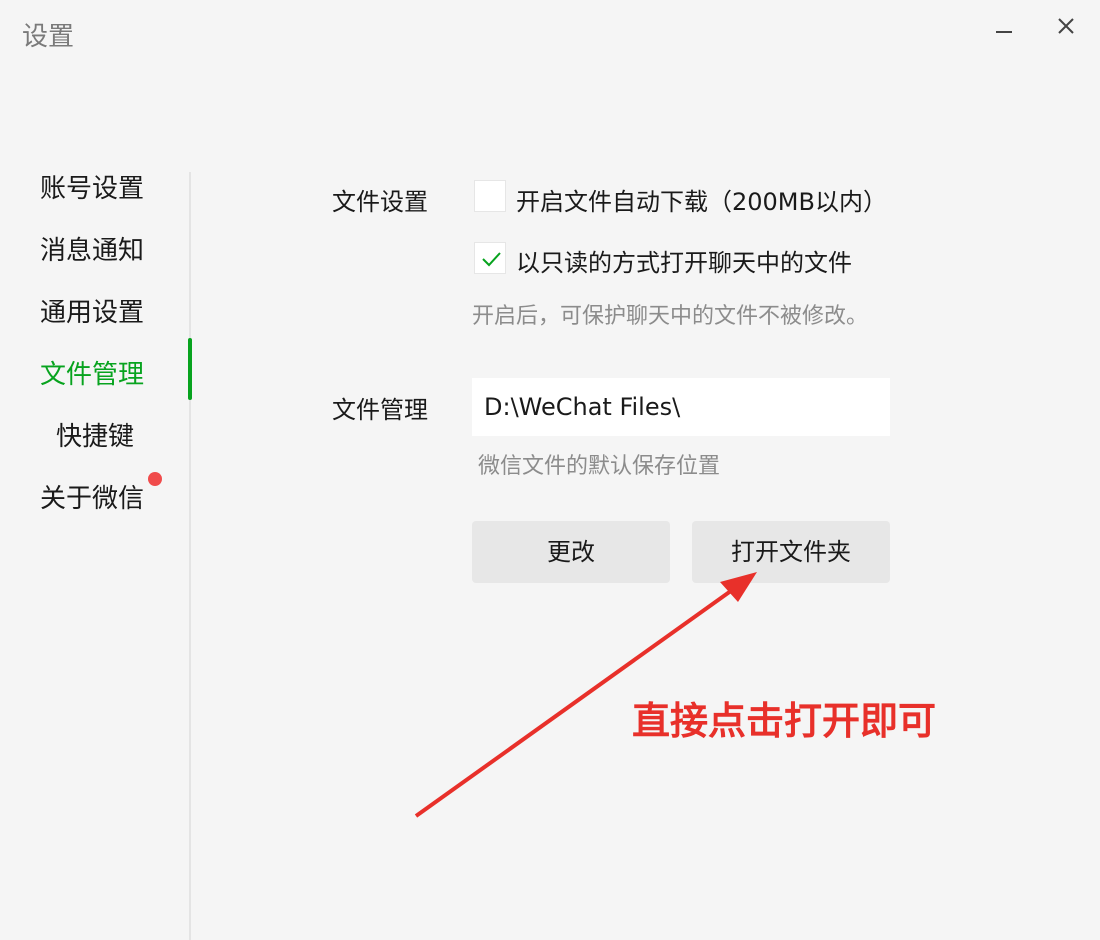 Image resolution: width=1100 pixels, height=940 pixels. What do you see at coordinates (670, 316) in the screenshot?
I see `read-only-hint: 开启后，可保护聊天中的文件不被修改。` at bounding box center [670, 316].